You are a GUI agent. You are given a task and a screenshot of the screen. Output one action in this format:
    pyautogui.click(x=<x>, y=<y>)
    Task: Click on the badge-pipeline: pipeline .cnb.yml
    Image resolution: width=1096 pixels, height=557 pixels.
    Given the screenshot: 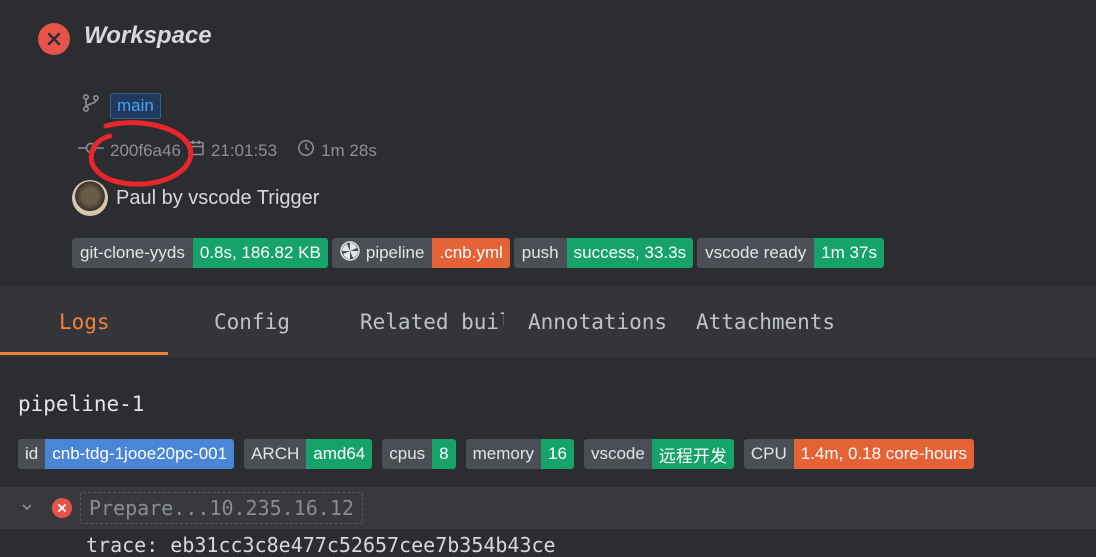 What is the action you would take?
    pyautogui.click(x=420, y=253)
    